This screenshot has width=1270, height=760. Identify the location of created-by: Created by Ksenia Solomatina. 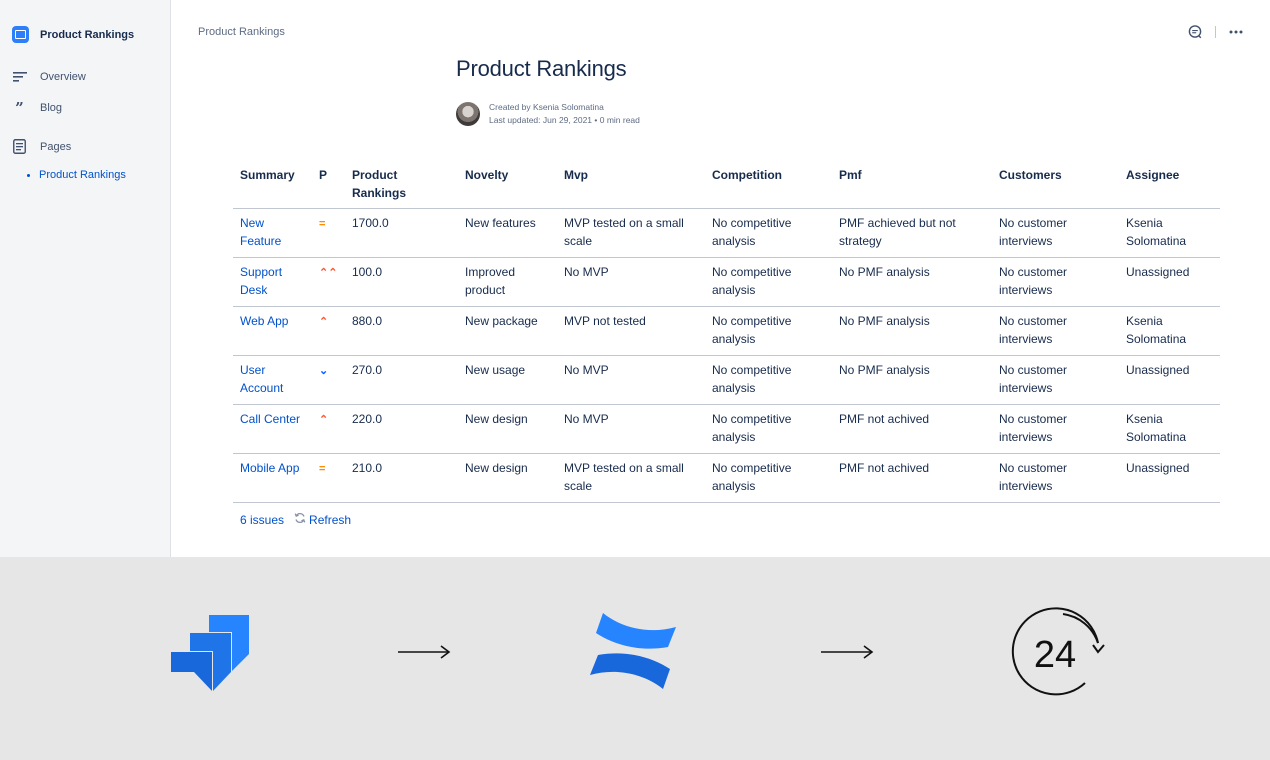
(546, 107).